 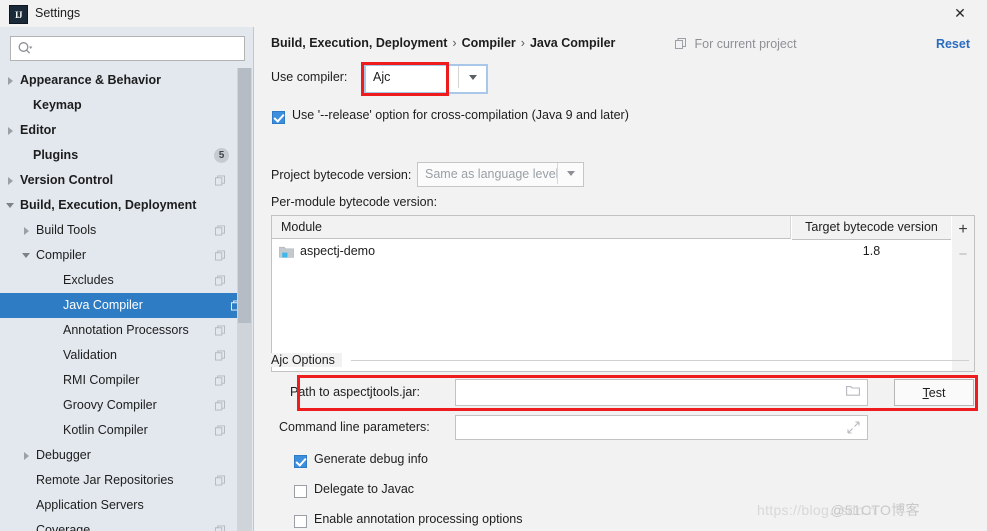 I want to click on table-row: aspectj-demo 1.8, so click(x=611, y=251).